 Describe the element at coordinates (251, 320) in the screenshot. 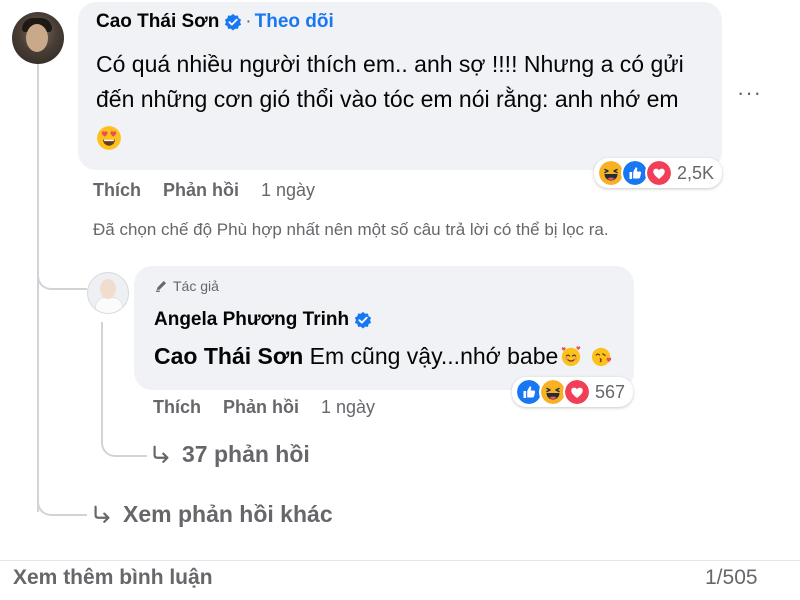

I see `reply-author-name: Angela Phương Trinh` at that location.